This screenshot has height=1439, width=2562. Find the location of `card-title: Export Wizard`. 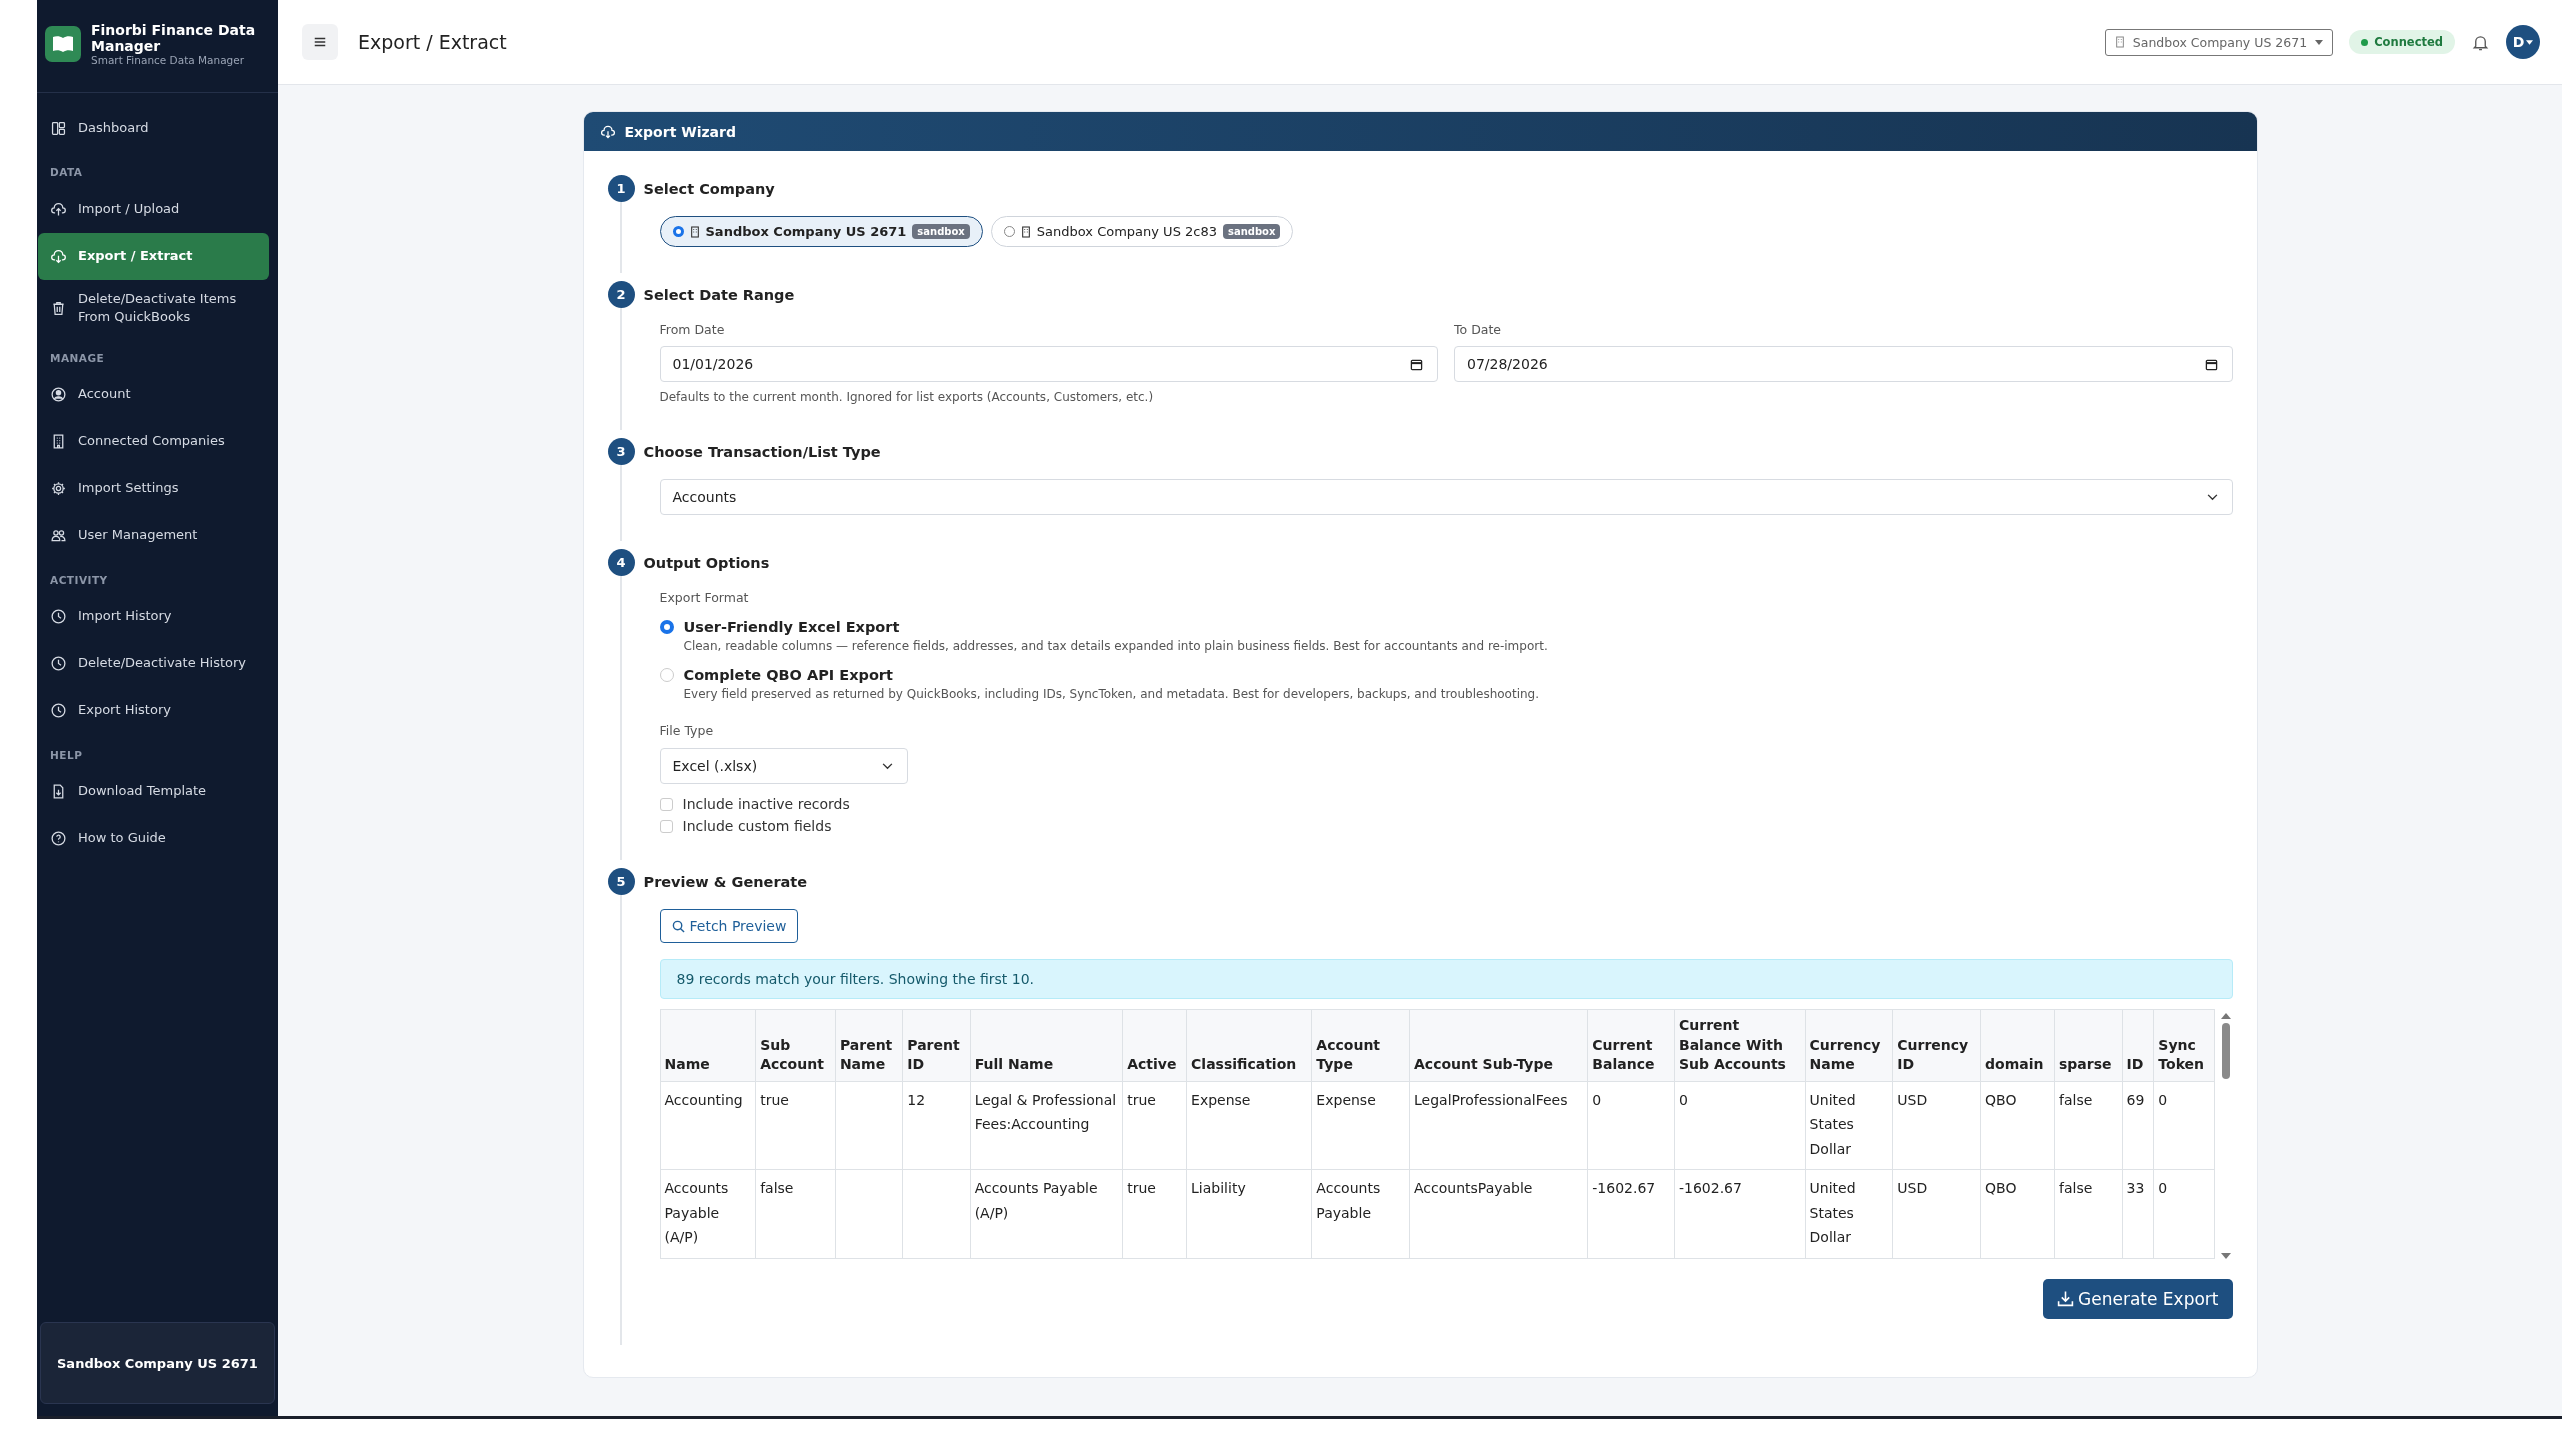

card-title: Export Wizard is located at coordinates (680, 131).